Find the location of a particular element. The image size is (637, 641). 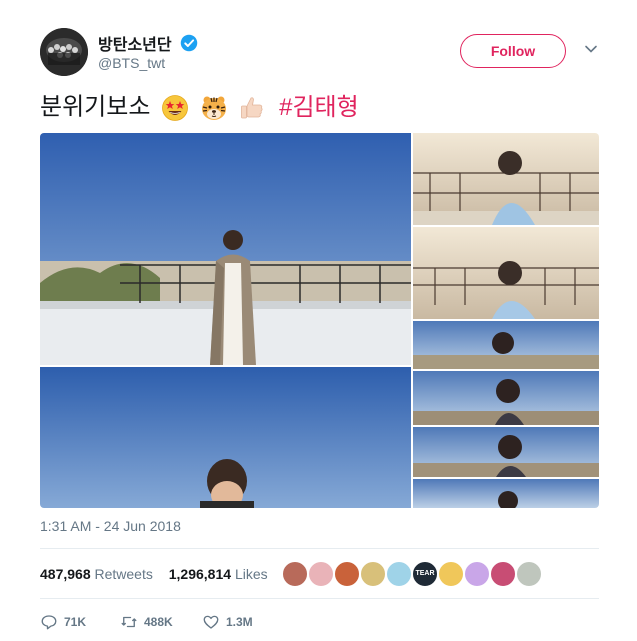

reply-icon is located at coordinates (49, 622).